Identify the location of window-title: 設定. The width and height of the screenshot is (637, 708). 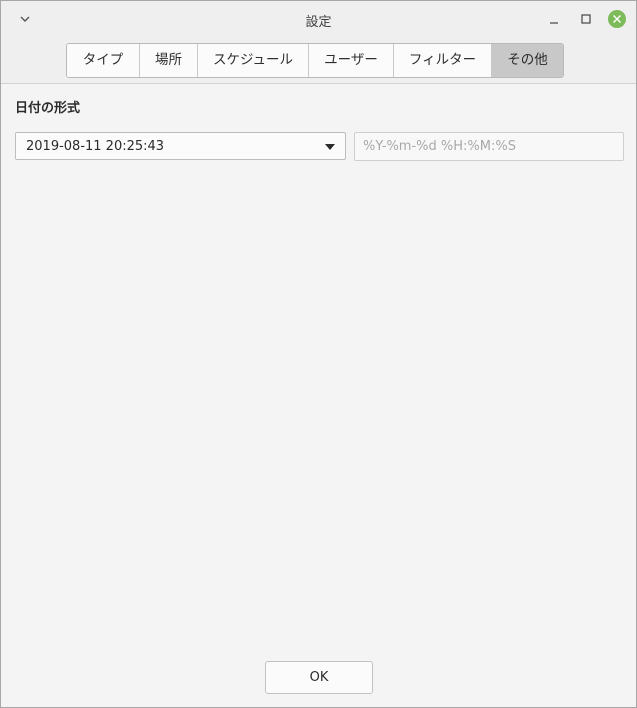
(318, 22).